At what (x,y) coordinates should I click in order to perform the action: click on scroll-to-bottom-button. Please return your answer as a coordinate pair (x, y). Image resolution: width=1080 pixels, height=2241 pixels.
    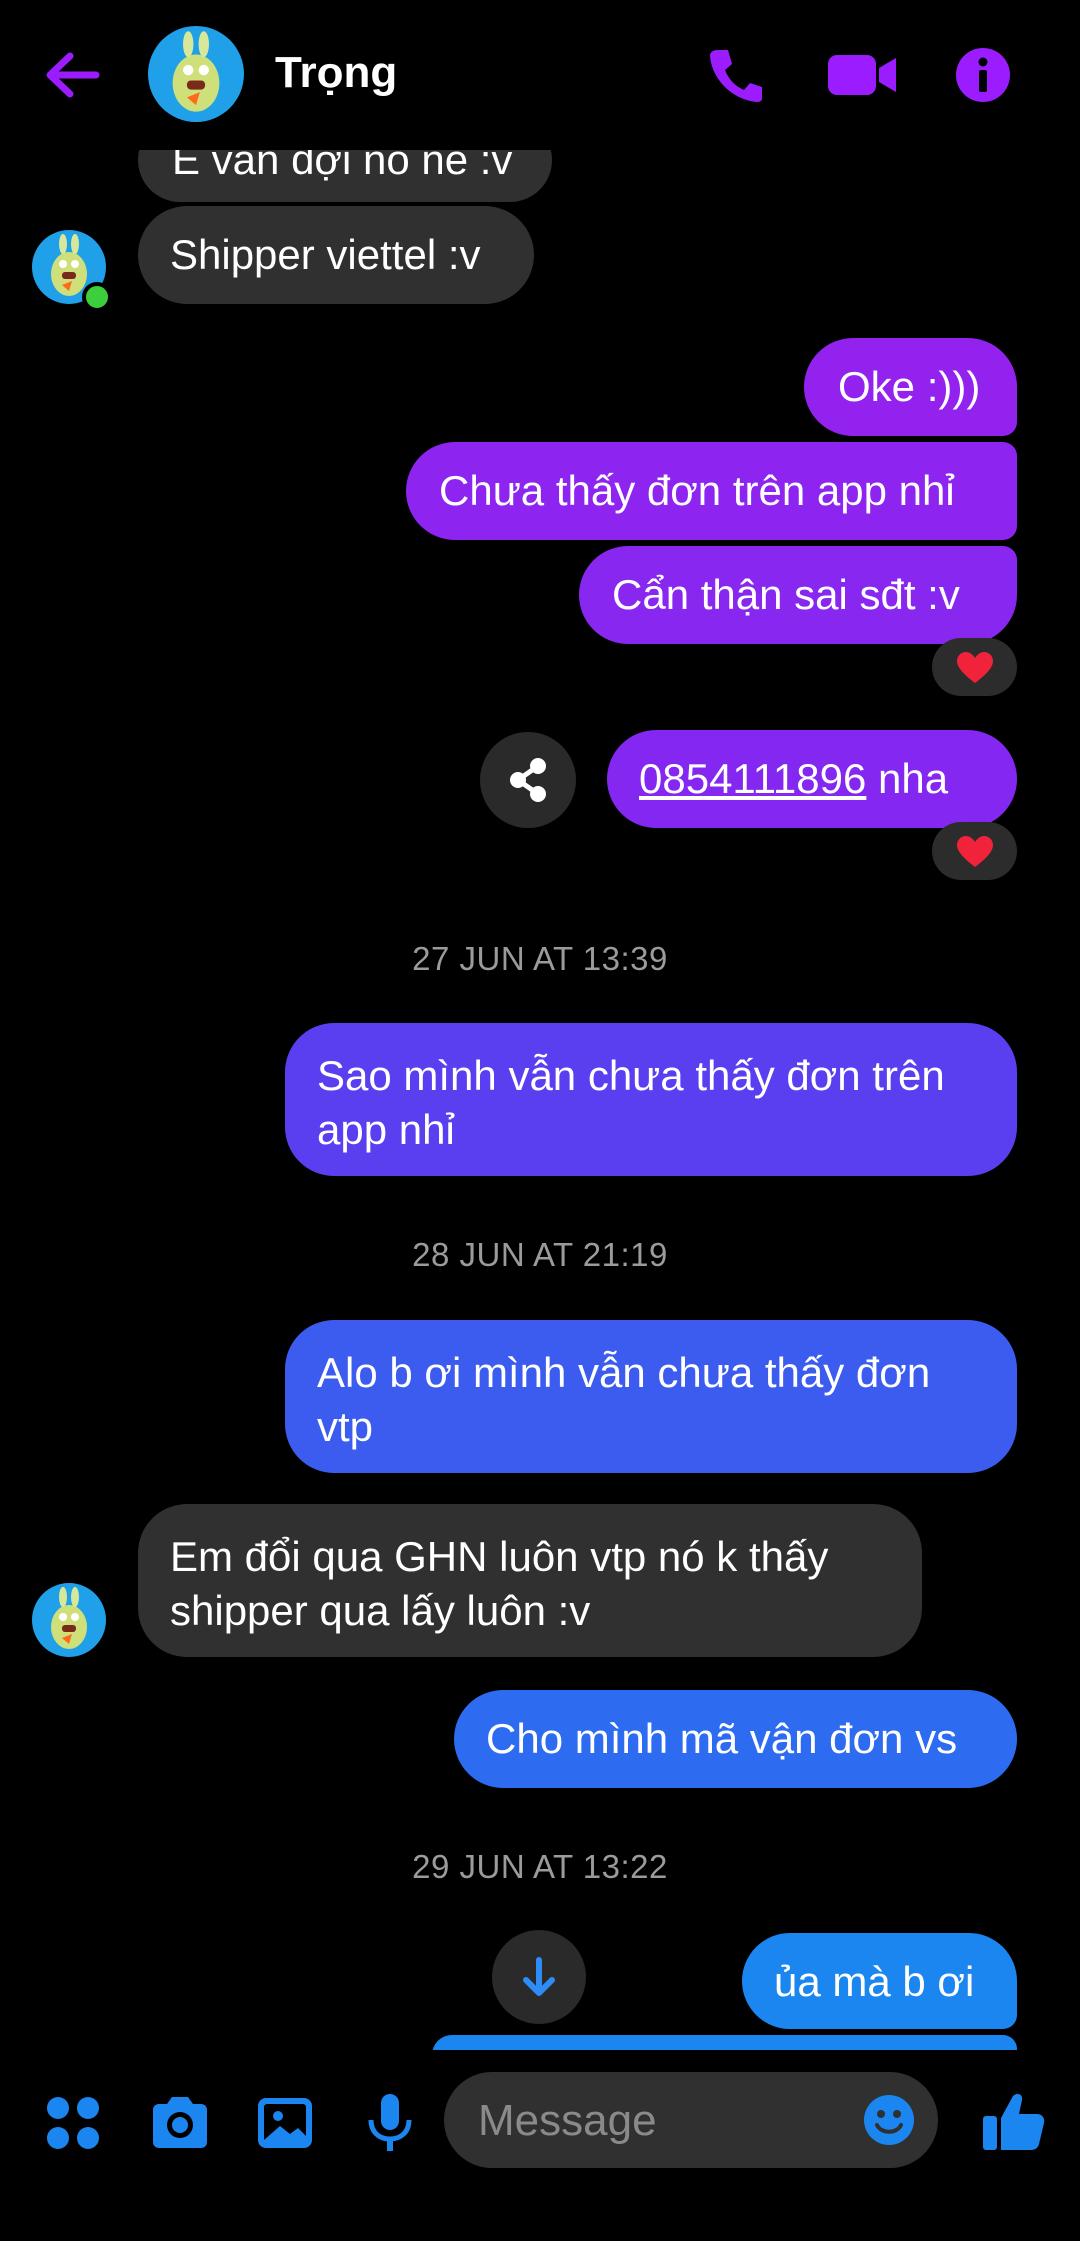
    Looking at the image, I should click on (539, 1977).